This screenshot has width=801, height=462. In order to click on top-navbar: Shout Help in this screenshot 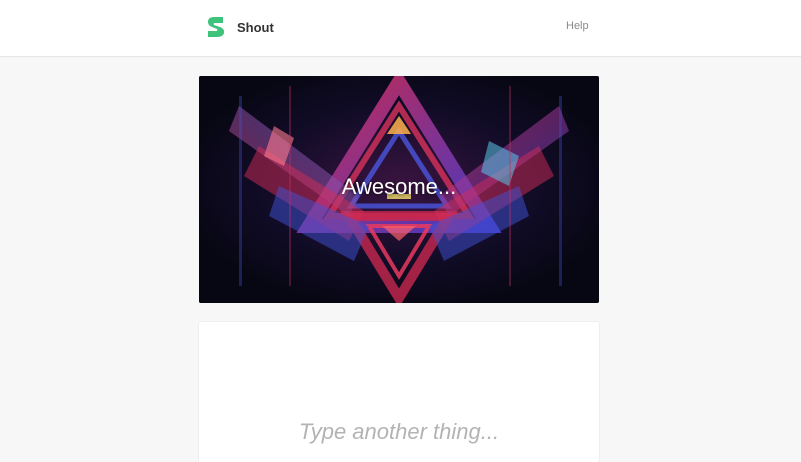, I will do `click(400, 28)`.